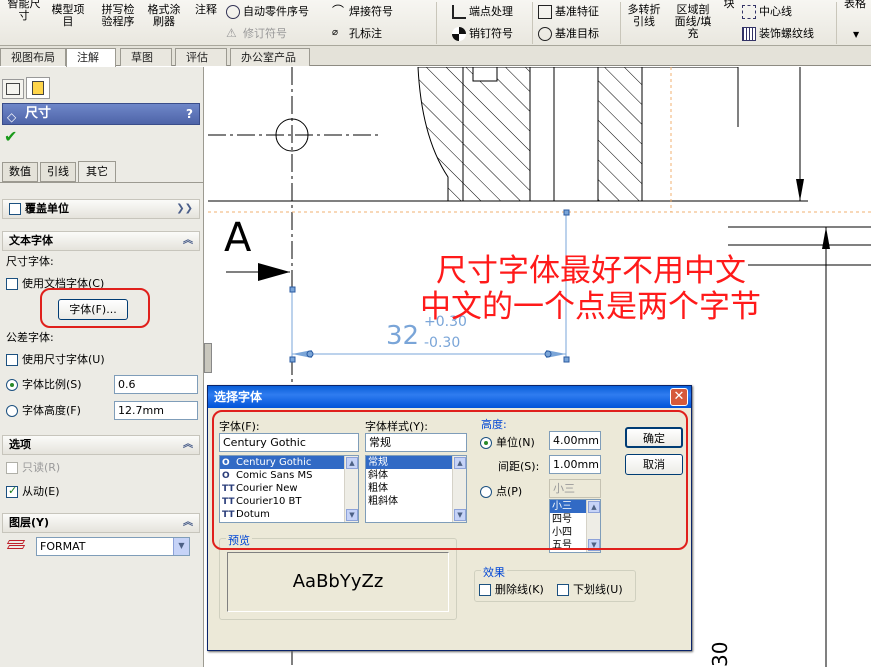 Image resolution: width=871 pixels, height=667 pixels. I want to click on text-fonts-section: 文本字体 ︽, so click(101, 241).